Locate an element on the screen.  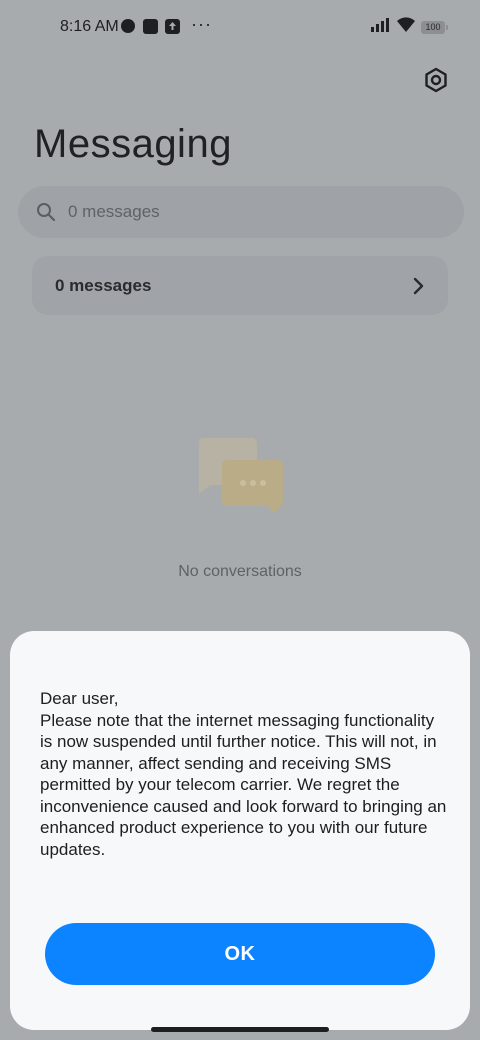
settings-icon is located at coordinates (436, 80).